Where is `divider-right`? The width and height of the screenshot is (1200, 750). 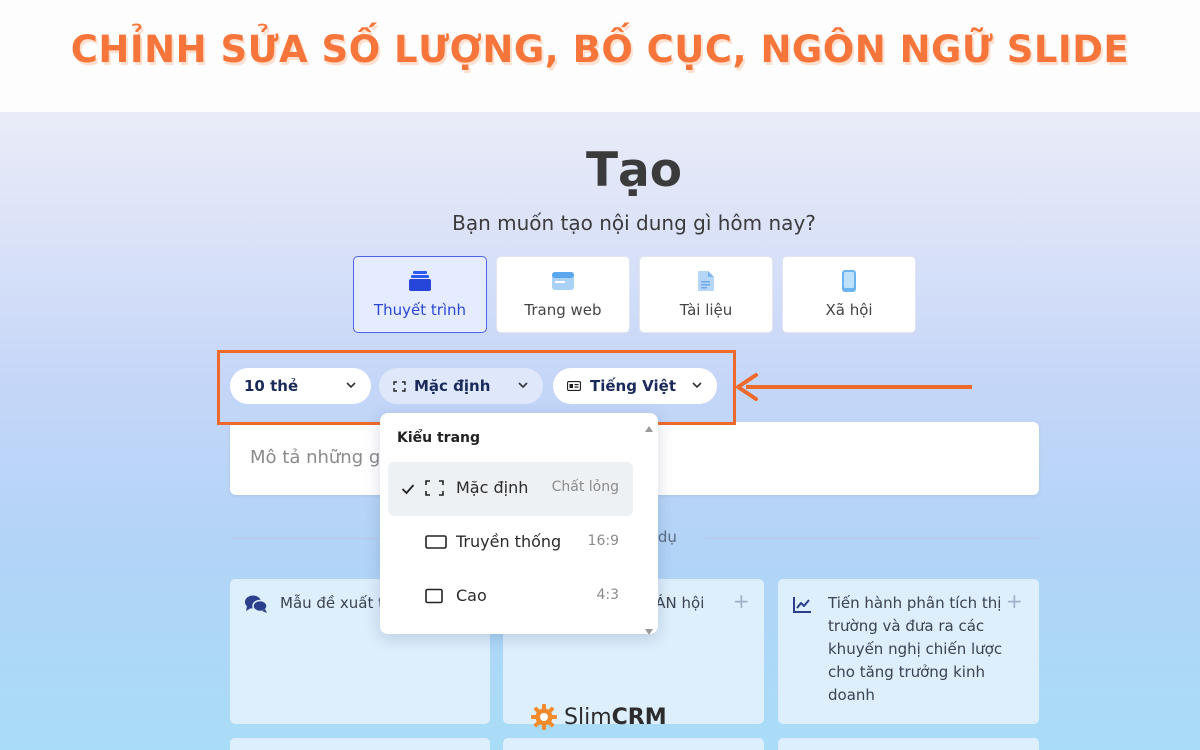 divider-right is located at coordinates (872, 538).